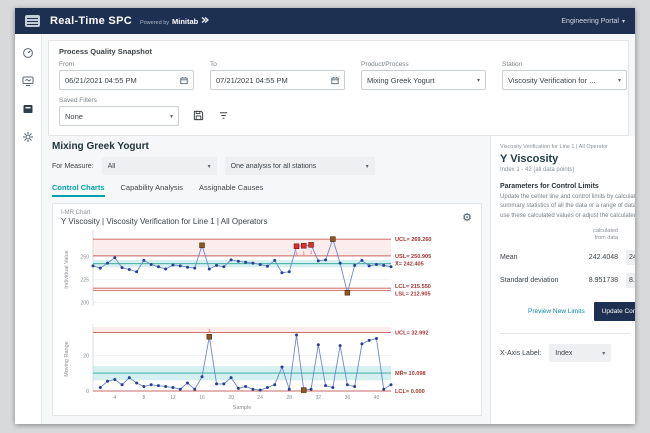 The image size is (650, 433). I want to click on portal-label: Engineering Portal, so click(590, 21).